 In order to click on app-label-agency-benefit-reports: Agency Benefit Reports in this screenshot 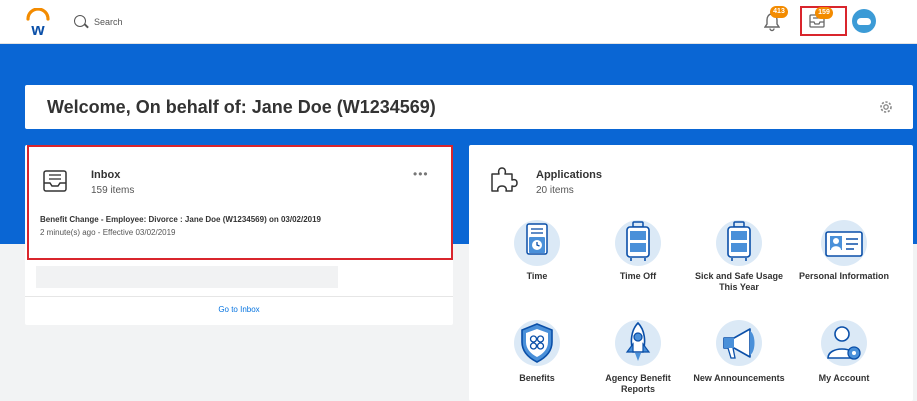, I will do `click(638, 384)`.